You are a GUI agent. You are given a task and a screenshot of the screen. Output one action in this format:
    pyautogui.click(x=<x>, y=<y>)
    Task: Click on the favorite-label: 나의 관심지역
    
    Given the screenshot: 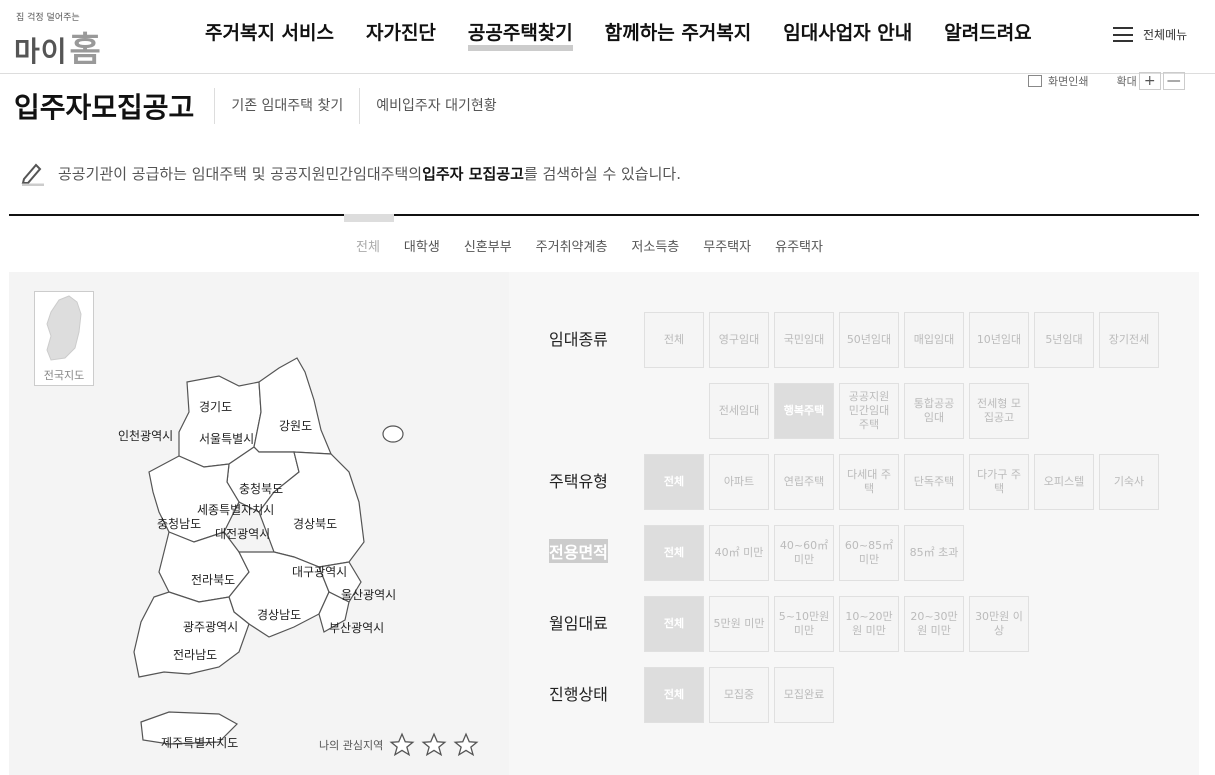 What is the action you would take?
    pyautogui.click(x=351, y=745)
    